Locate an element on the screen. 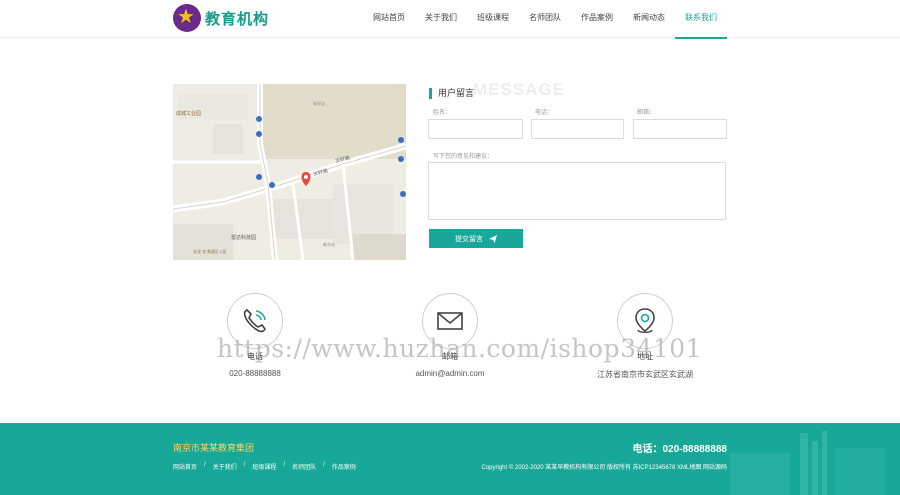  nav-contact: 联系我们 is located at coordinates (701, 19).